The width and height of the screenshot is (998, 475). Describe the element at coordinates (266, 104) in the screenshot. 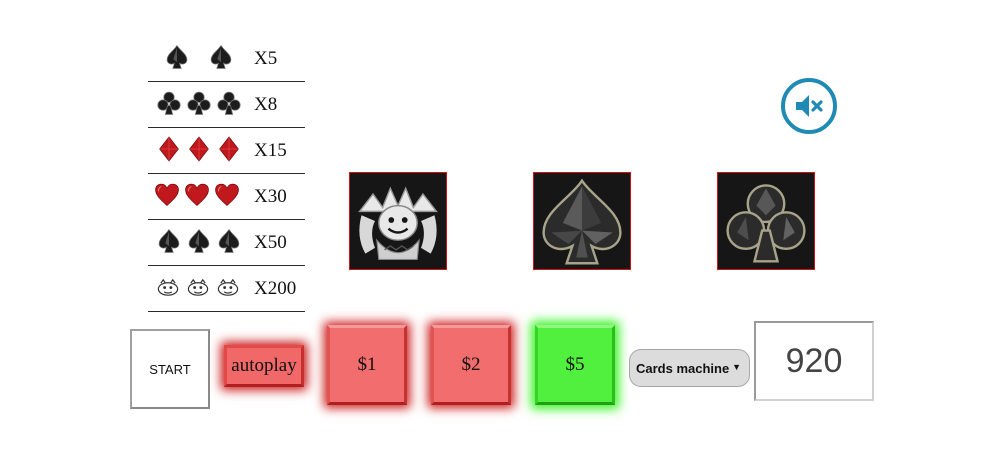

I see `paytable-multiplier: X8` at that location.